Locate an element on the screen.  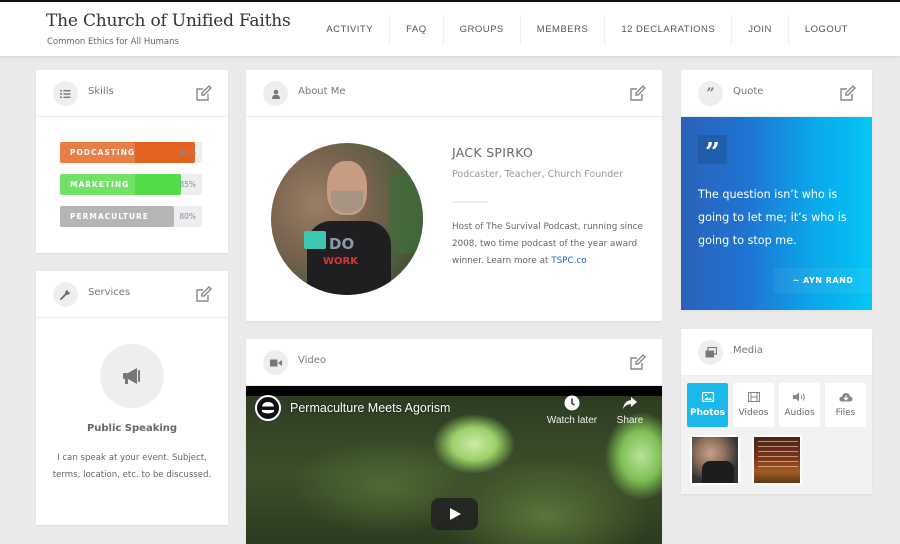
video-card-header: Video is located at coordinates (454, 362).